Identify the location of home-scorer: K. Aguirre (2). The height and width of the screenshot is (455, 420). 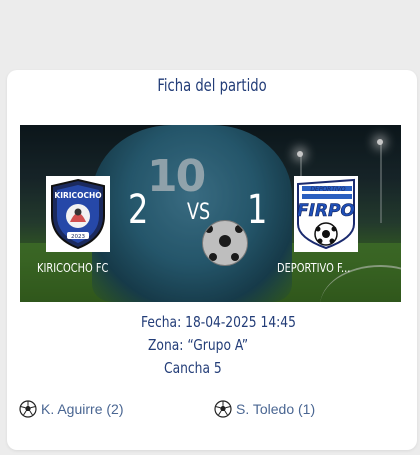
(71, 409).